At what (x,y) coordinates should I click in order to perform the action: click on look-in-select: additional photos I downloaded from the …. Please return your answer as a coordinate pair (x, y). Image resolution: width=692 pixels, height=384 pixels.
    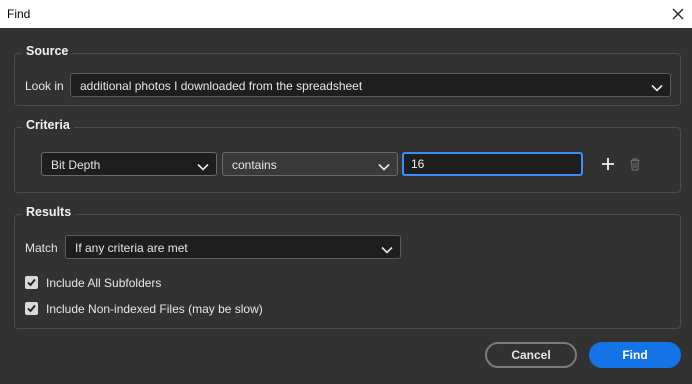
    Looking at the image, I should click on (370, 85).